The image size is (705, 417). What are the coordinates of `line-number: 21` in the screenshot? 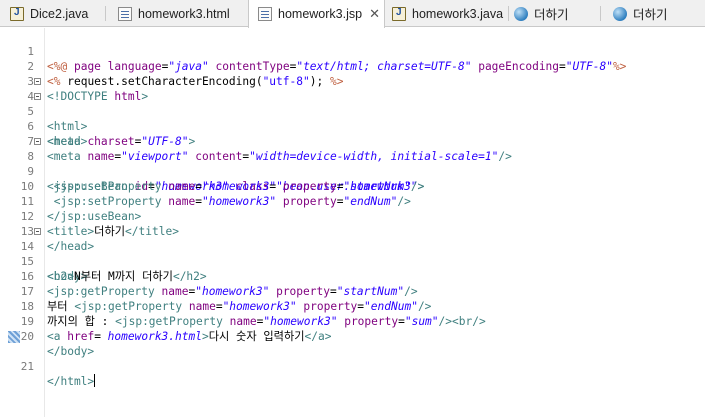 It's located at (27, 366).